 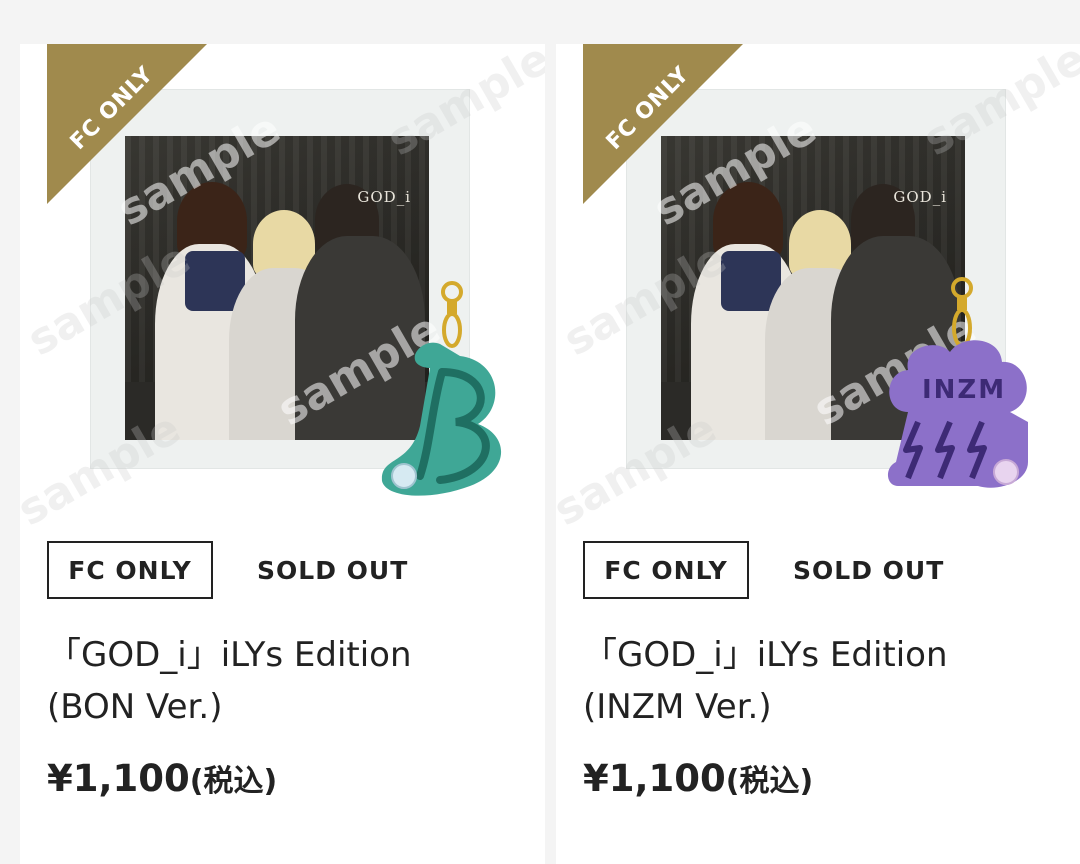 I want to click on product-title: 「GOD_i」iLYs Edition (INZM Ver.), so click(x=823, y=681).